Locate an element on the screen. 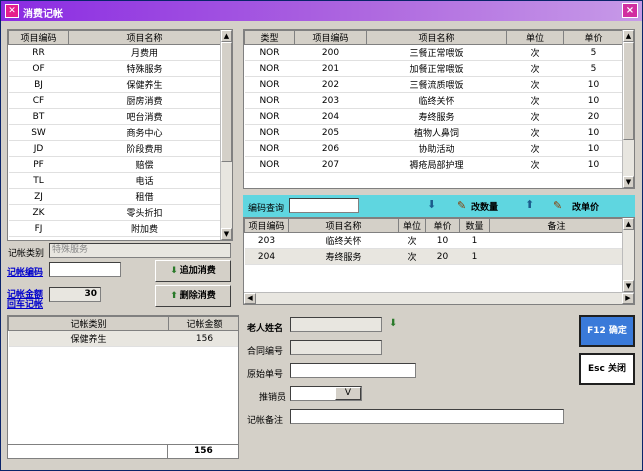 This screenshot has width=643, height=471. amount-field: 30 is located at coordinates (75, 294).